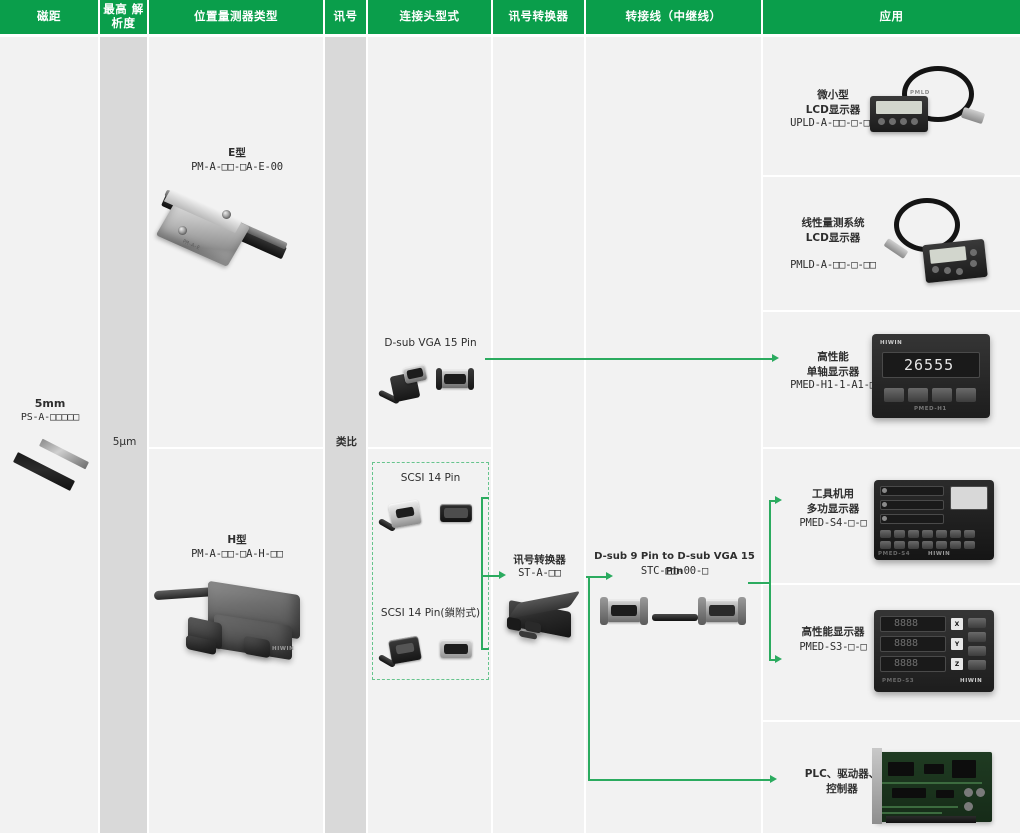  Describe the element at coordinates (237, 153) in the screenshot. I see `sensor-e-name: E型` at that location.